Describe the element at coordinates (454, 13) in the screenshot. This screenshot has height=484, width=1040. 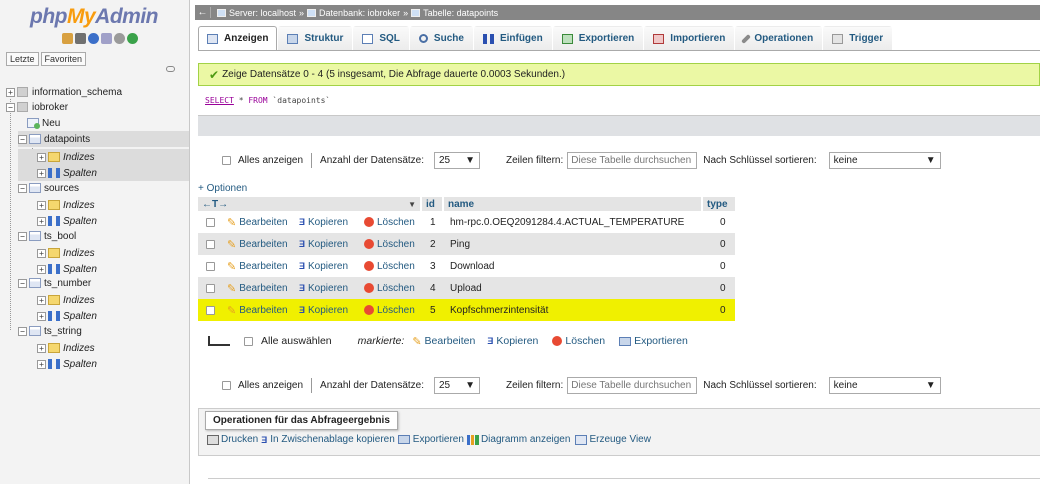
I see `breadcrumb-table: Tabelle: datapoints` at that location.